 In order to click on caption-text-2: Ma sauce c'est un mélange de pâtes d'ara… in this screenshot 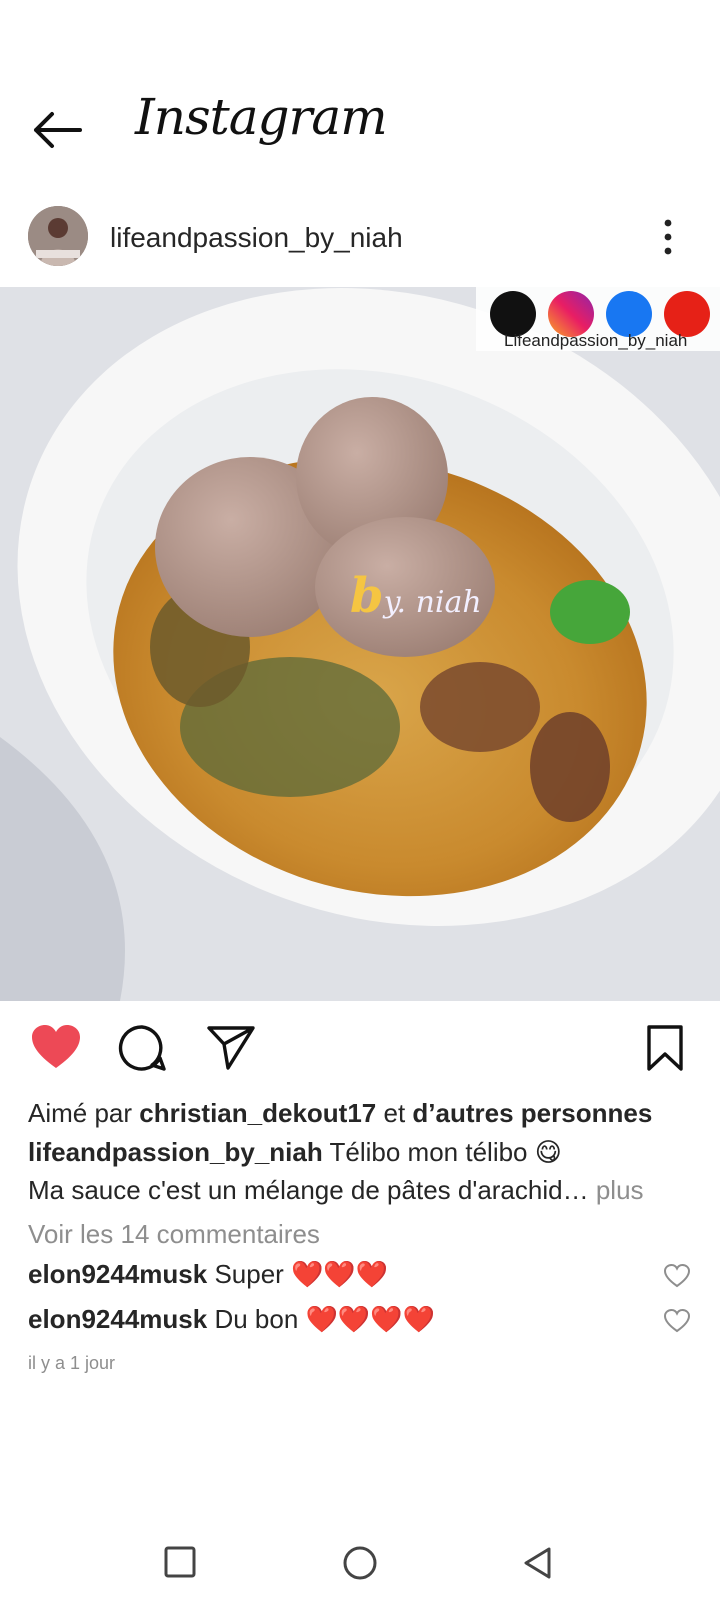, I will do `click(308, 1190)`.